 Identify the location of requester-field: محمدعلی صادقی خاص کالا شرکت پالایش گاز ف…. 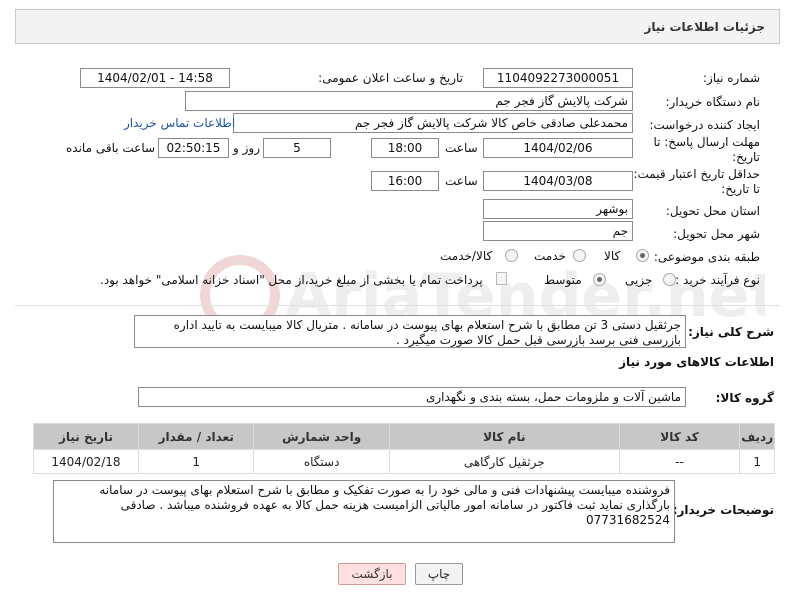
(433, 123).